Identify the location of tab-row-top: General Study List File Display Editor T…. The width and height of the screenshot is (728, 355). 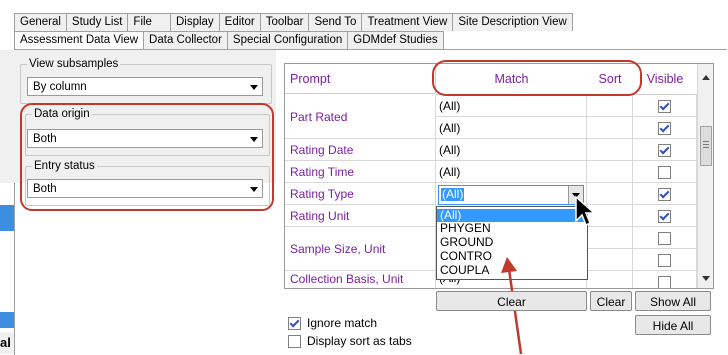
(293, 22).